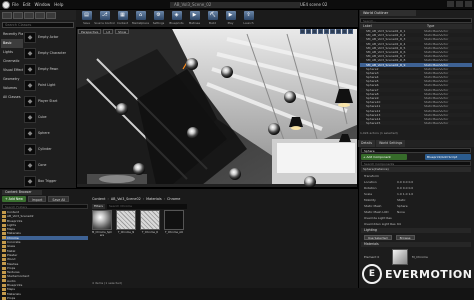 Image resolution: width=474 pixels, height=300 pixels. Describe the element at coordinates (12, 34) in the screenshot. I see `category-item: Recently Placed` at that location.